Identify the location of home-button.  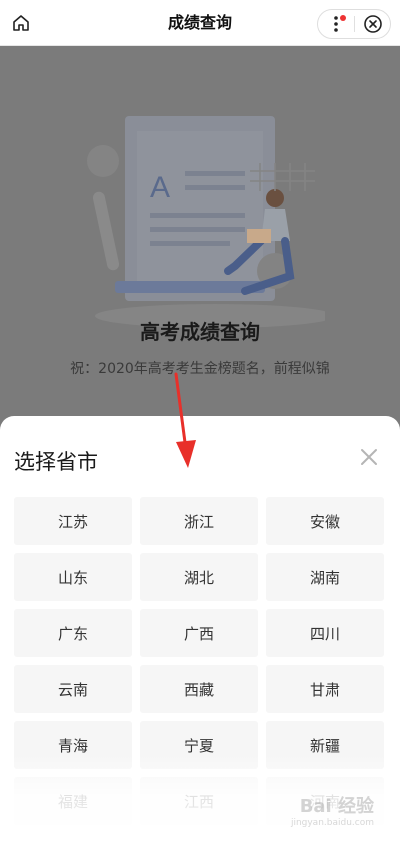
(21, 23).